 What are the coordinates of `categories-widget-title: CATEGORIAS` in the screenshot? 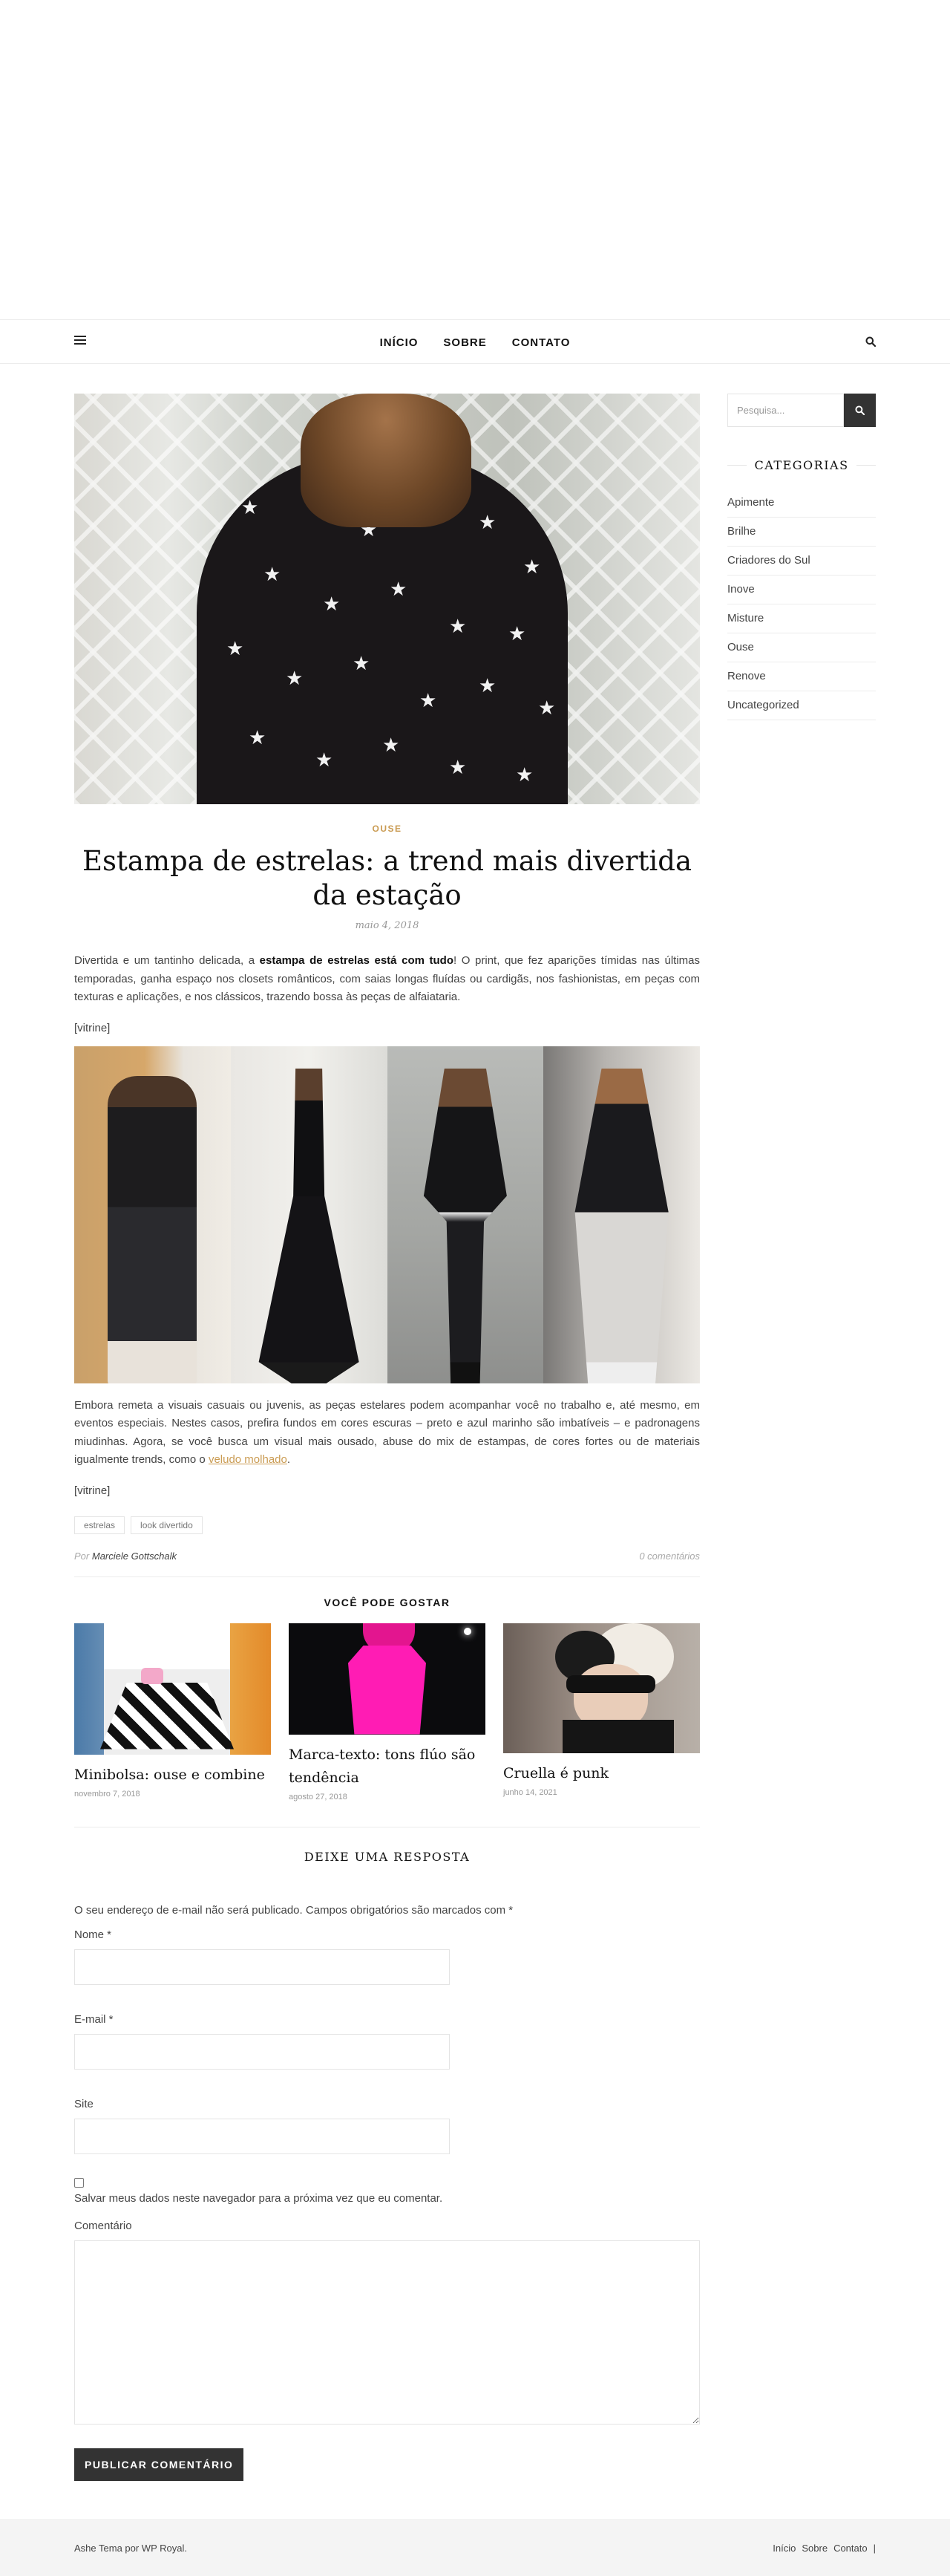 It's located at (802, 465).